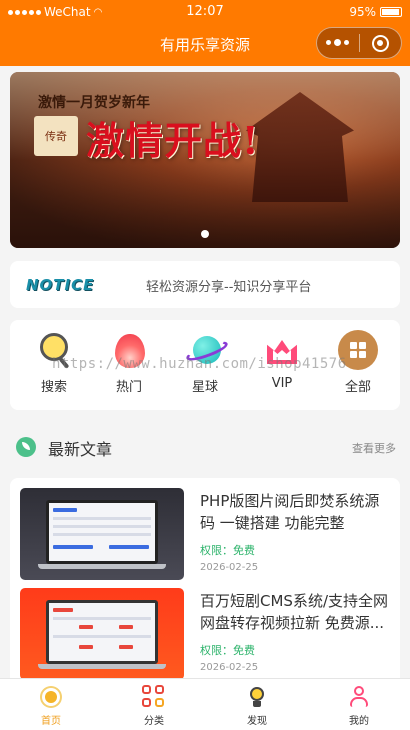 The height and width of the screenshot is (730, 410). Describe the element at coordinates (154, 721) in the screenshot. I see `tab-label: 分类` at that location.